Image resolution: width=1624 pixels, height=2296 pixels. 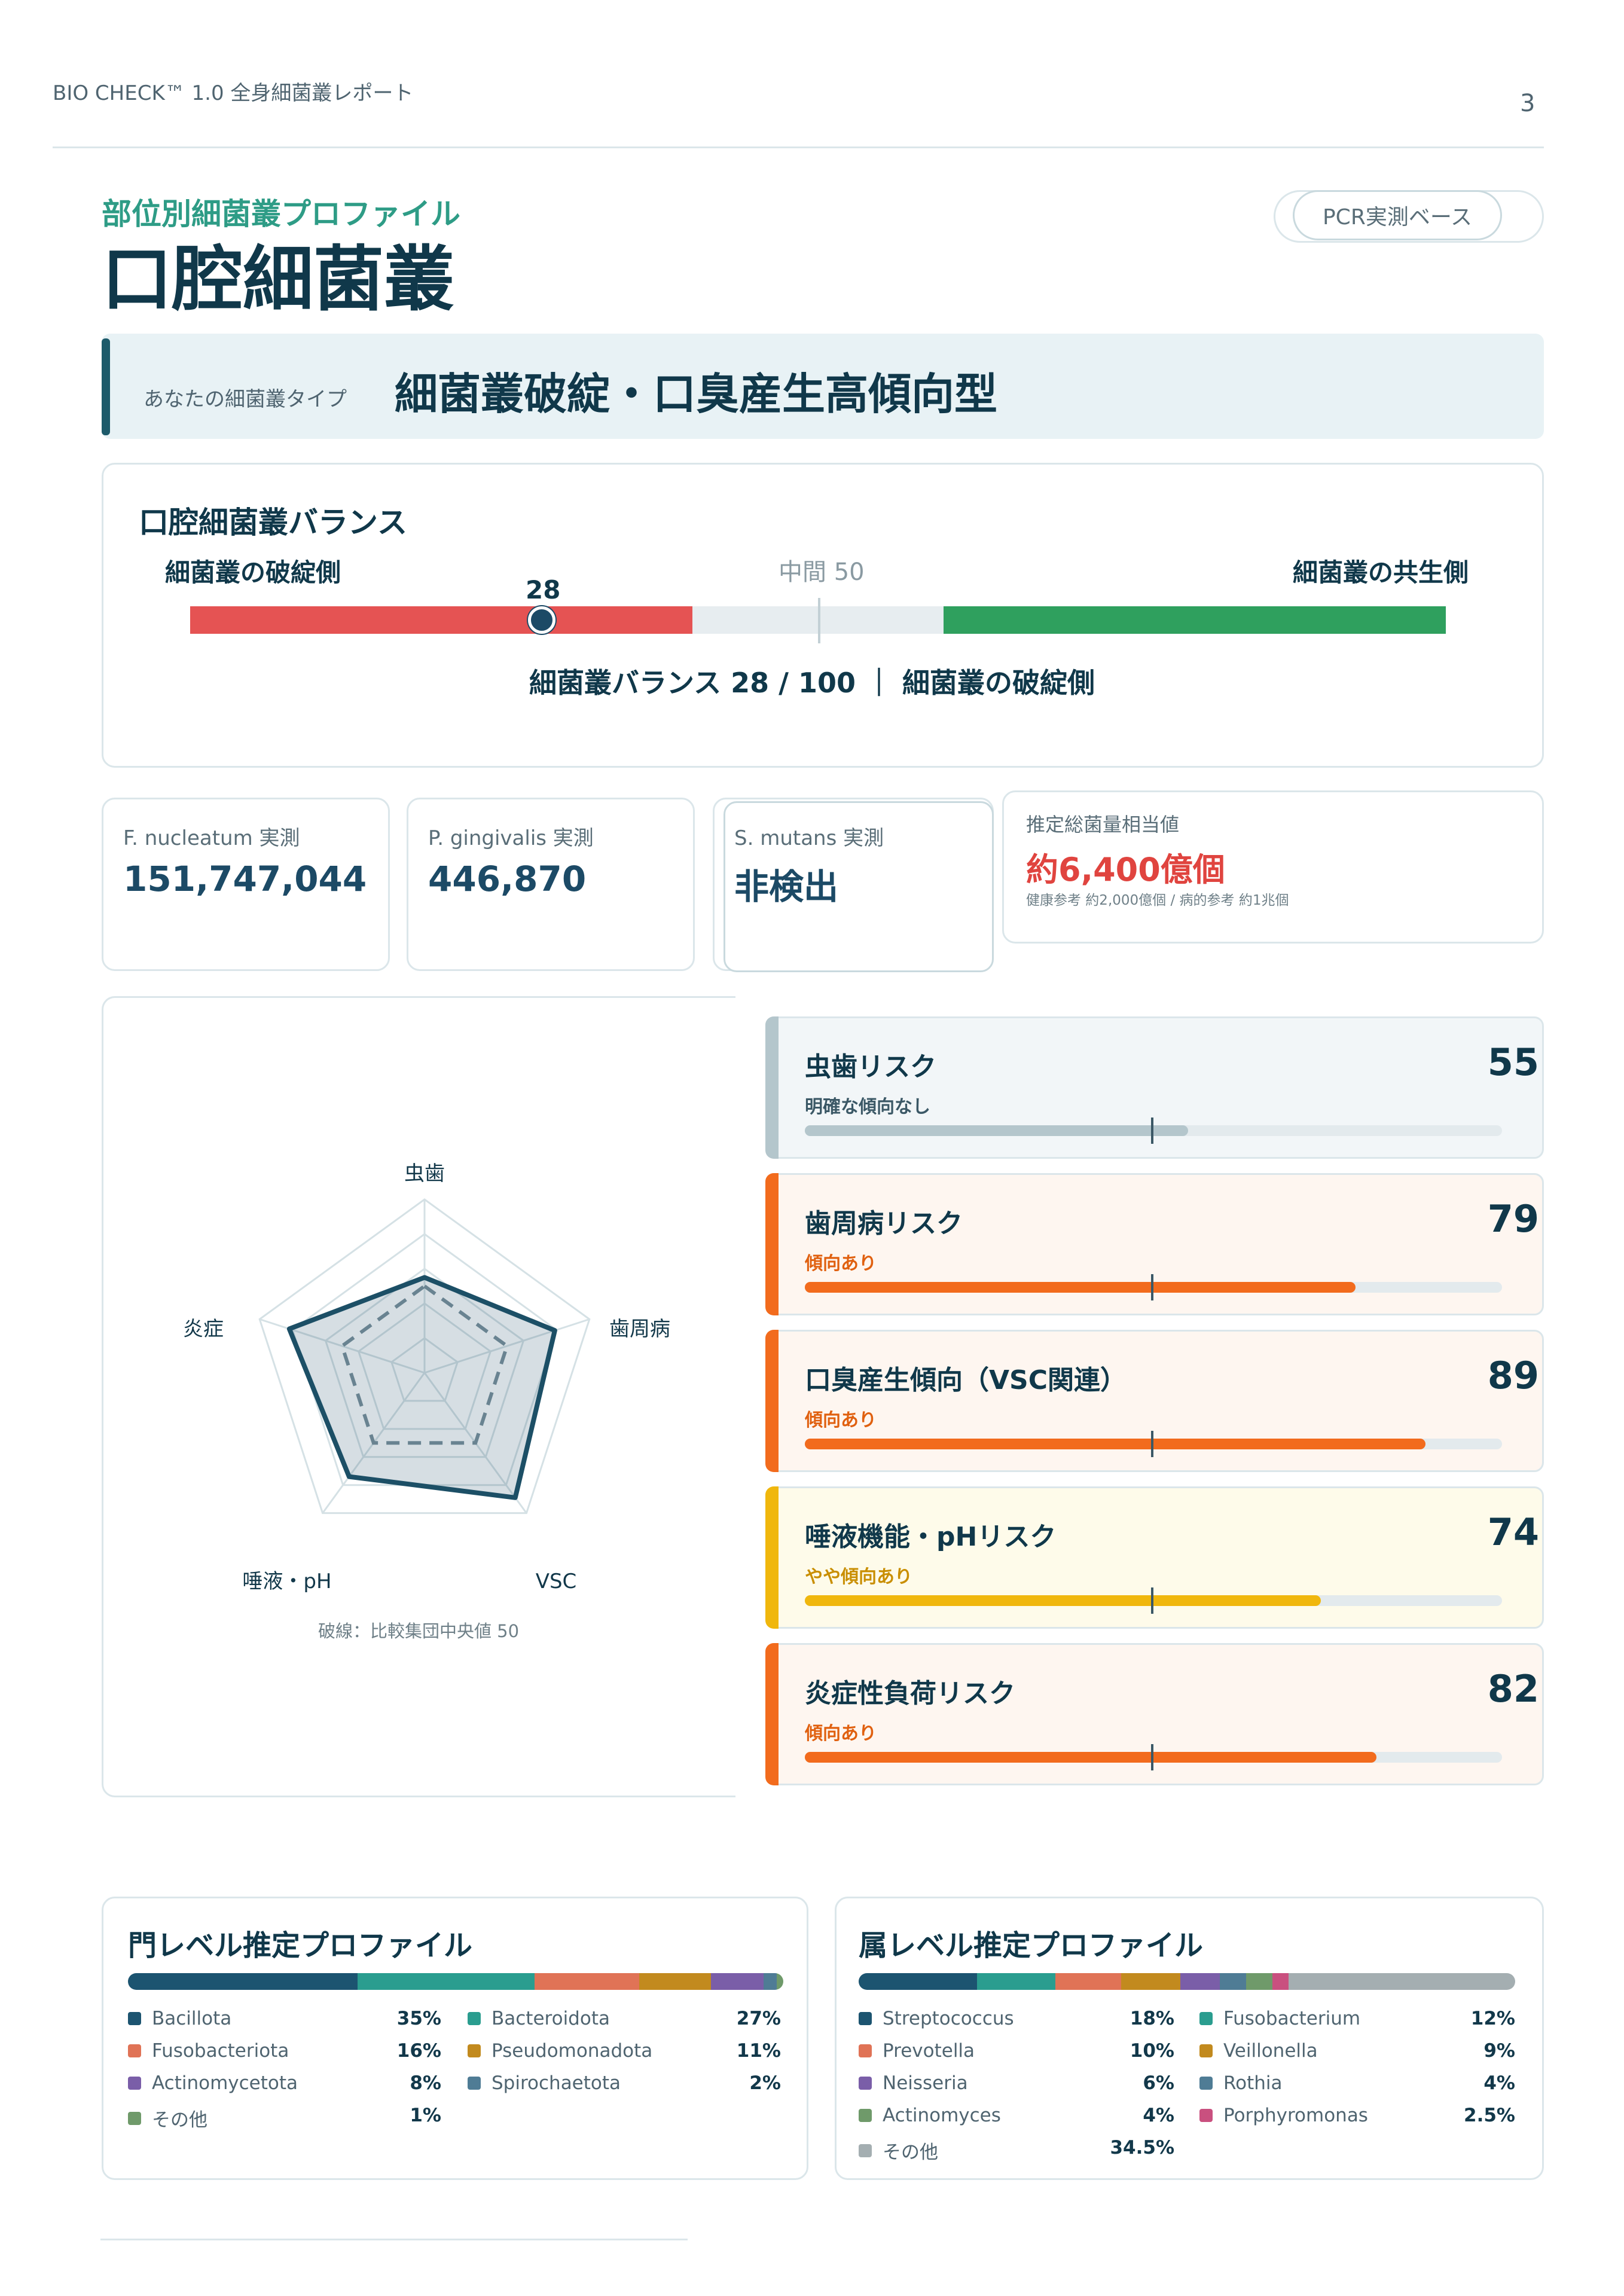 What do you see at coordinates (273, 522) in the screenshot?
I see `balance-title: 口腔細菌叢バランス` at bounding box center [273, 522].